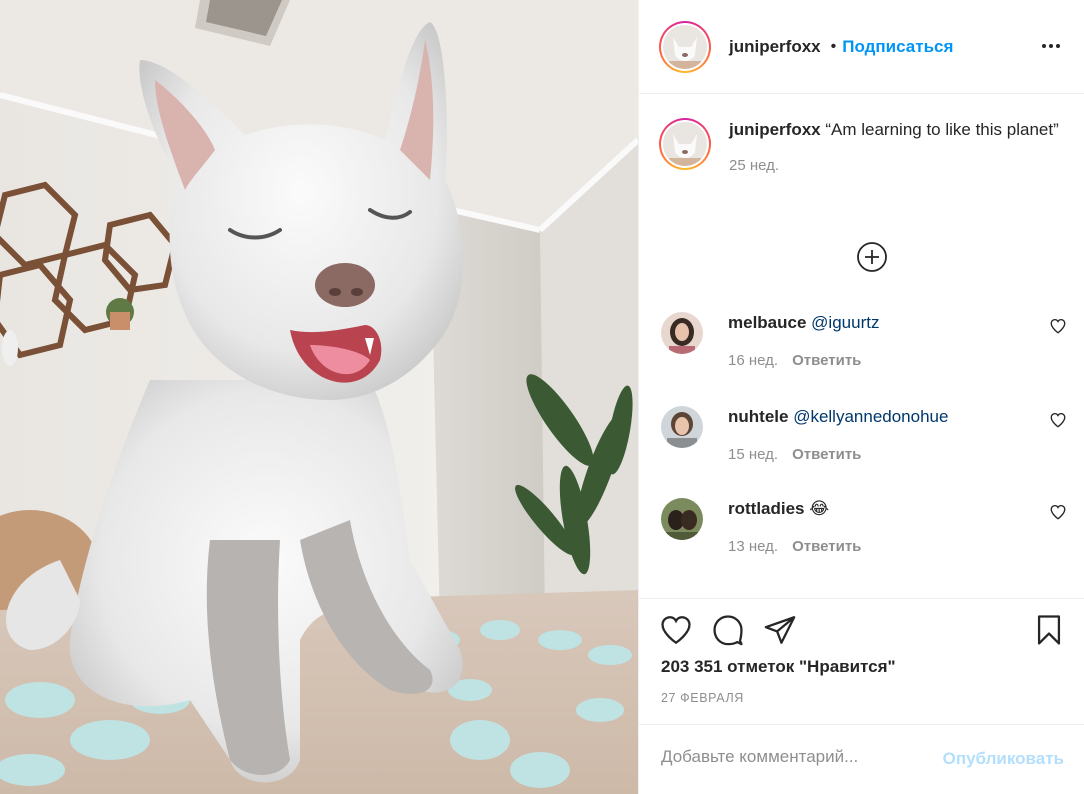 The width and height of the screenshot is (1084, 794). I want to click on post-actions: 203 351 отметок "Нравится" 27 ФЕВРАЛЯ, so click(861, 661).